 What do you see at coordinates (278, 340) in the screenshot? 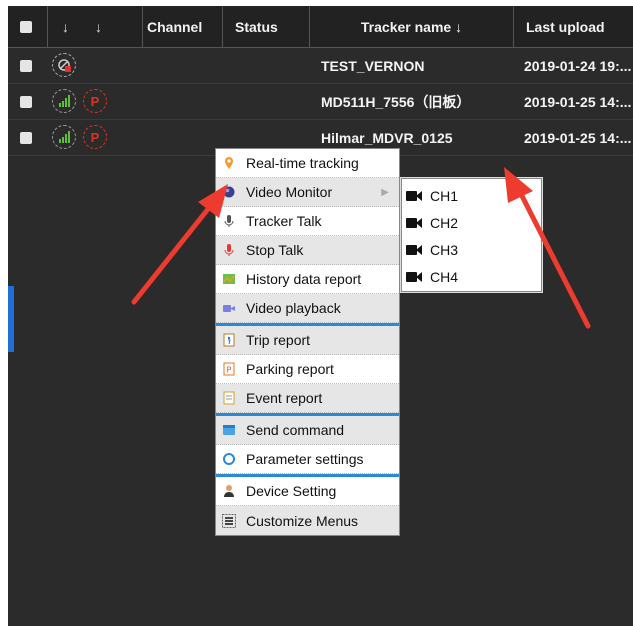
I see `menu-item-label: Trip report` at bounding box center [278, 340].